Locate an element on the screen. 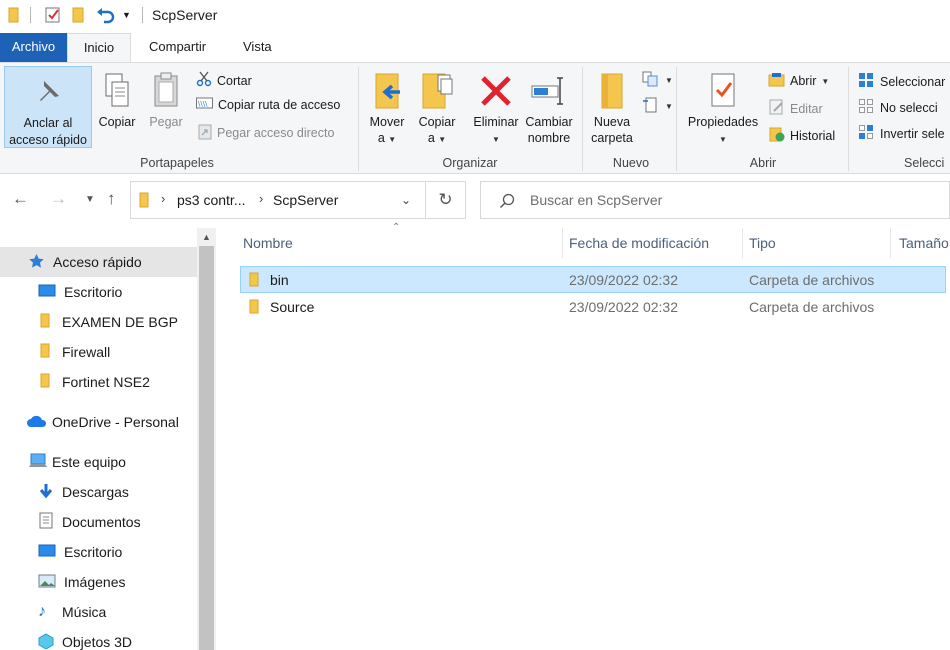  breadcrumb-chevron-icon-2: › is located at coordinates (261, 198).